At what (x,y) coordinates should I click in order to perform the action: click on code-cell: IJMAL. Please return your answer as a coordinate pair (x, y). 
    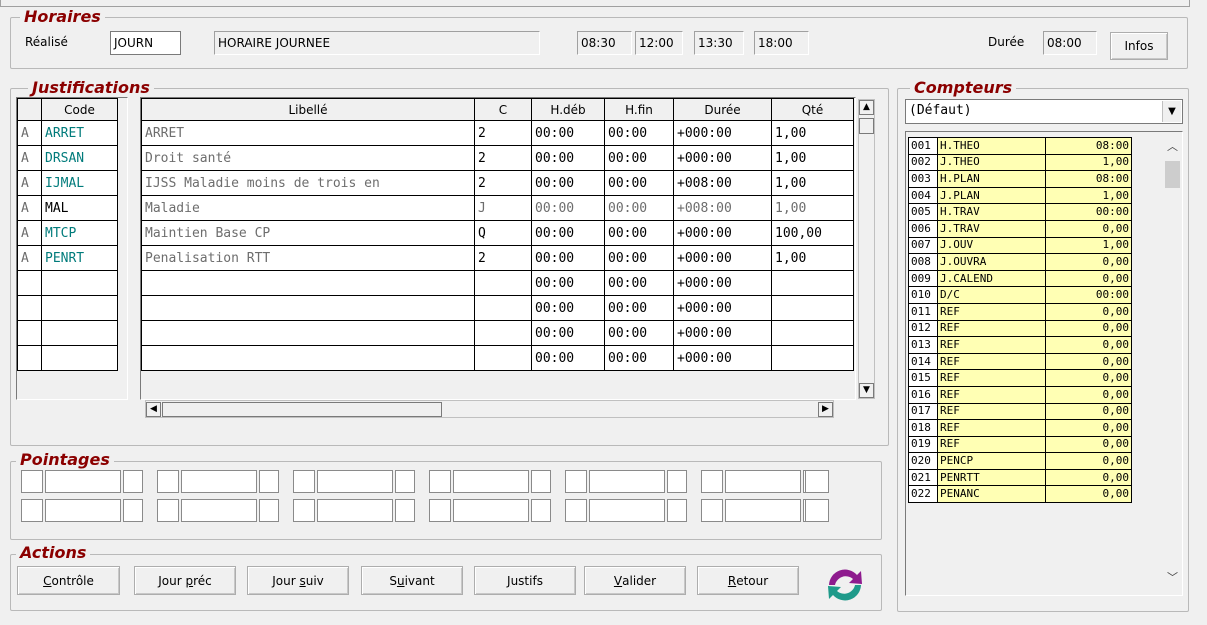
    Looking at the image, I should click on (79, 183).